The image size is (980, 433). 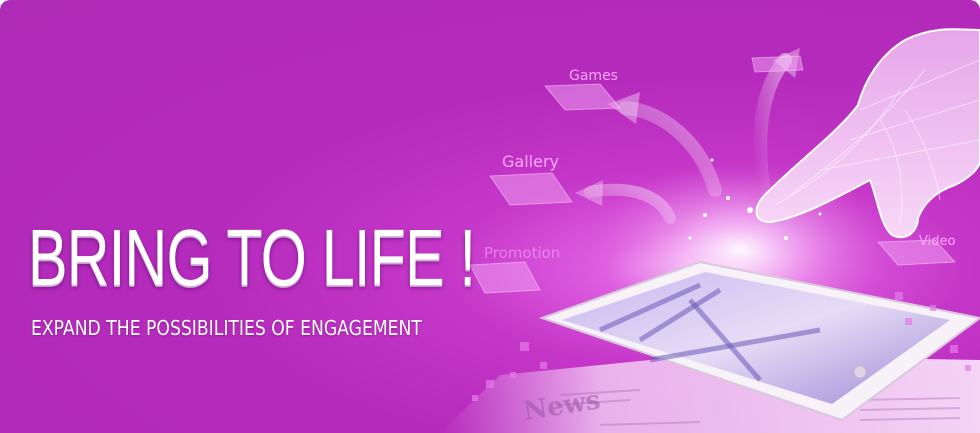 I want to click on headline: BRING TO LIFE !, so click(x=252, y=257).